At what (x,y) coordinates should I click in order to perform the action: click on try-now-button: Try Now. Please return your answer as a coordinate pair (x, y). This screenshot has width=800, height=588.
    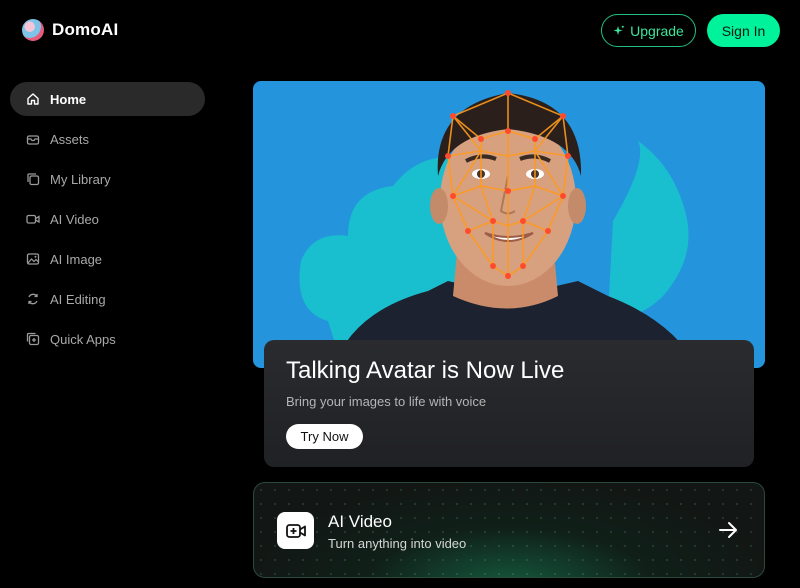
    Looking at the image, I should click on (324, 436).